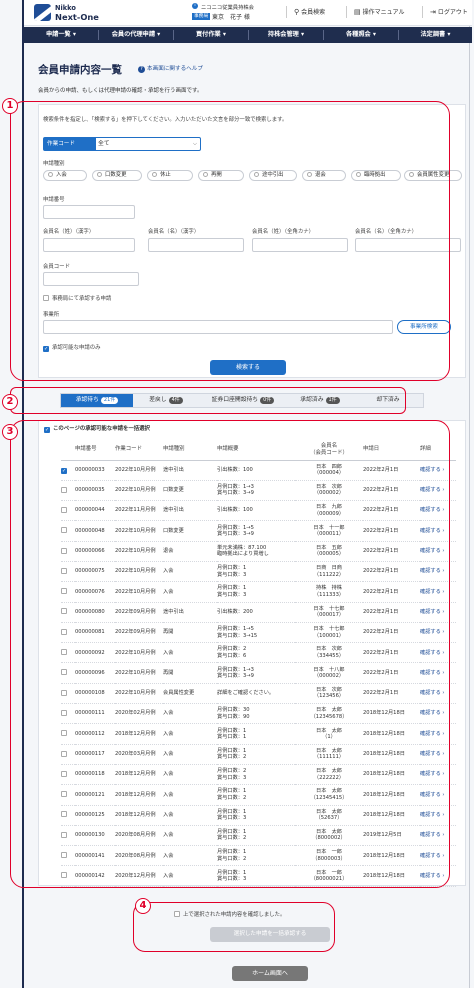 This screenshot has width=474, height=988. What do you see at coordinates (80, 70) in the screenshot?
I see `page-title: 会員申請内容一覧` at bounding box center [80, 70].